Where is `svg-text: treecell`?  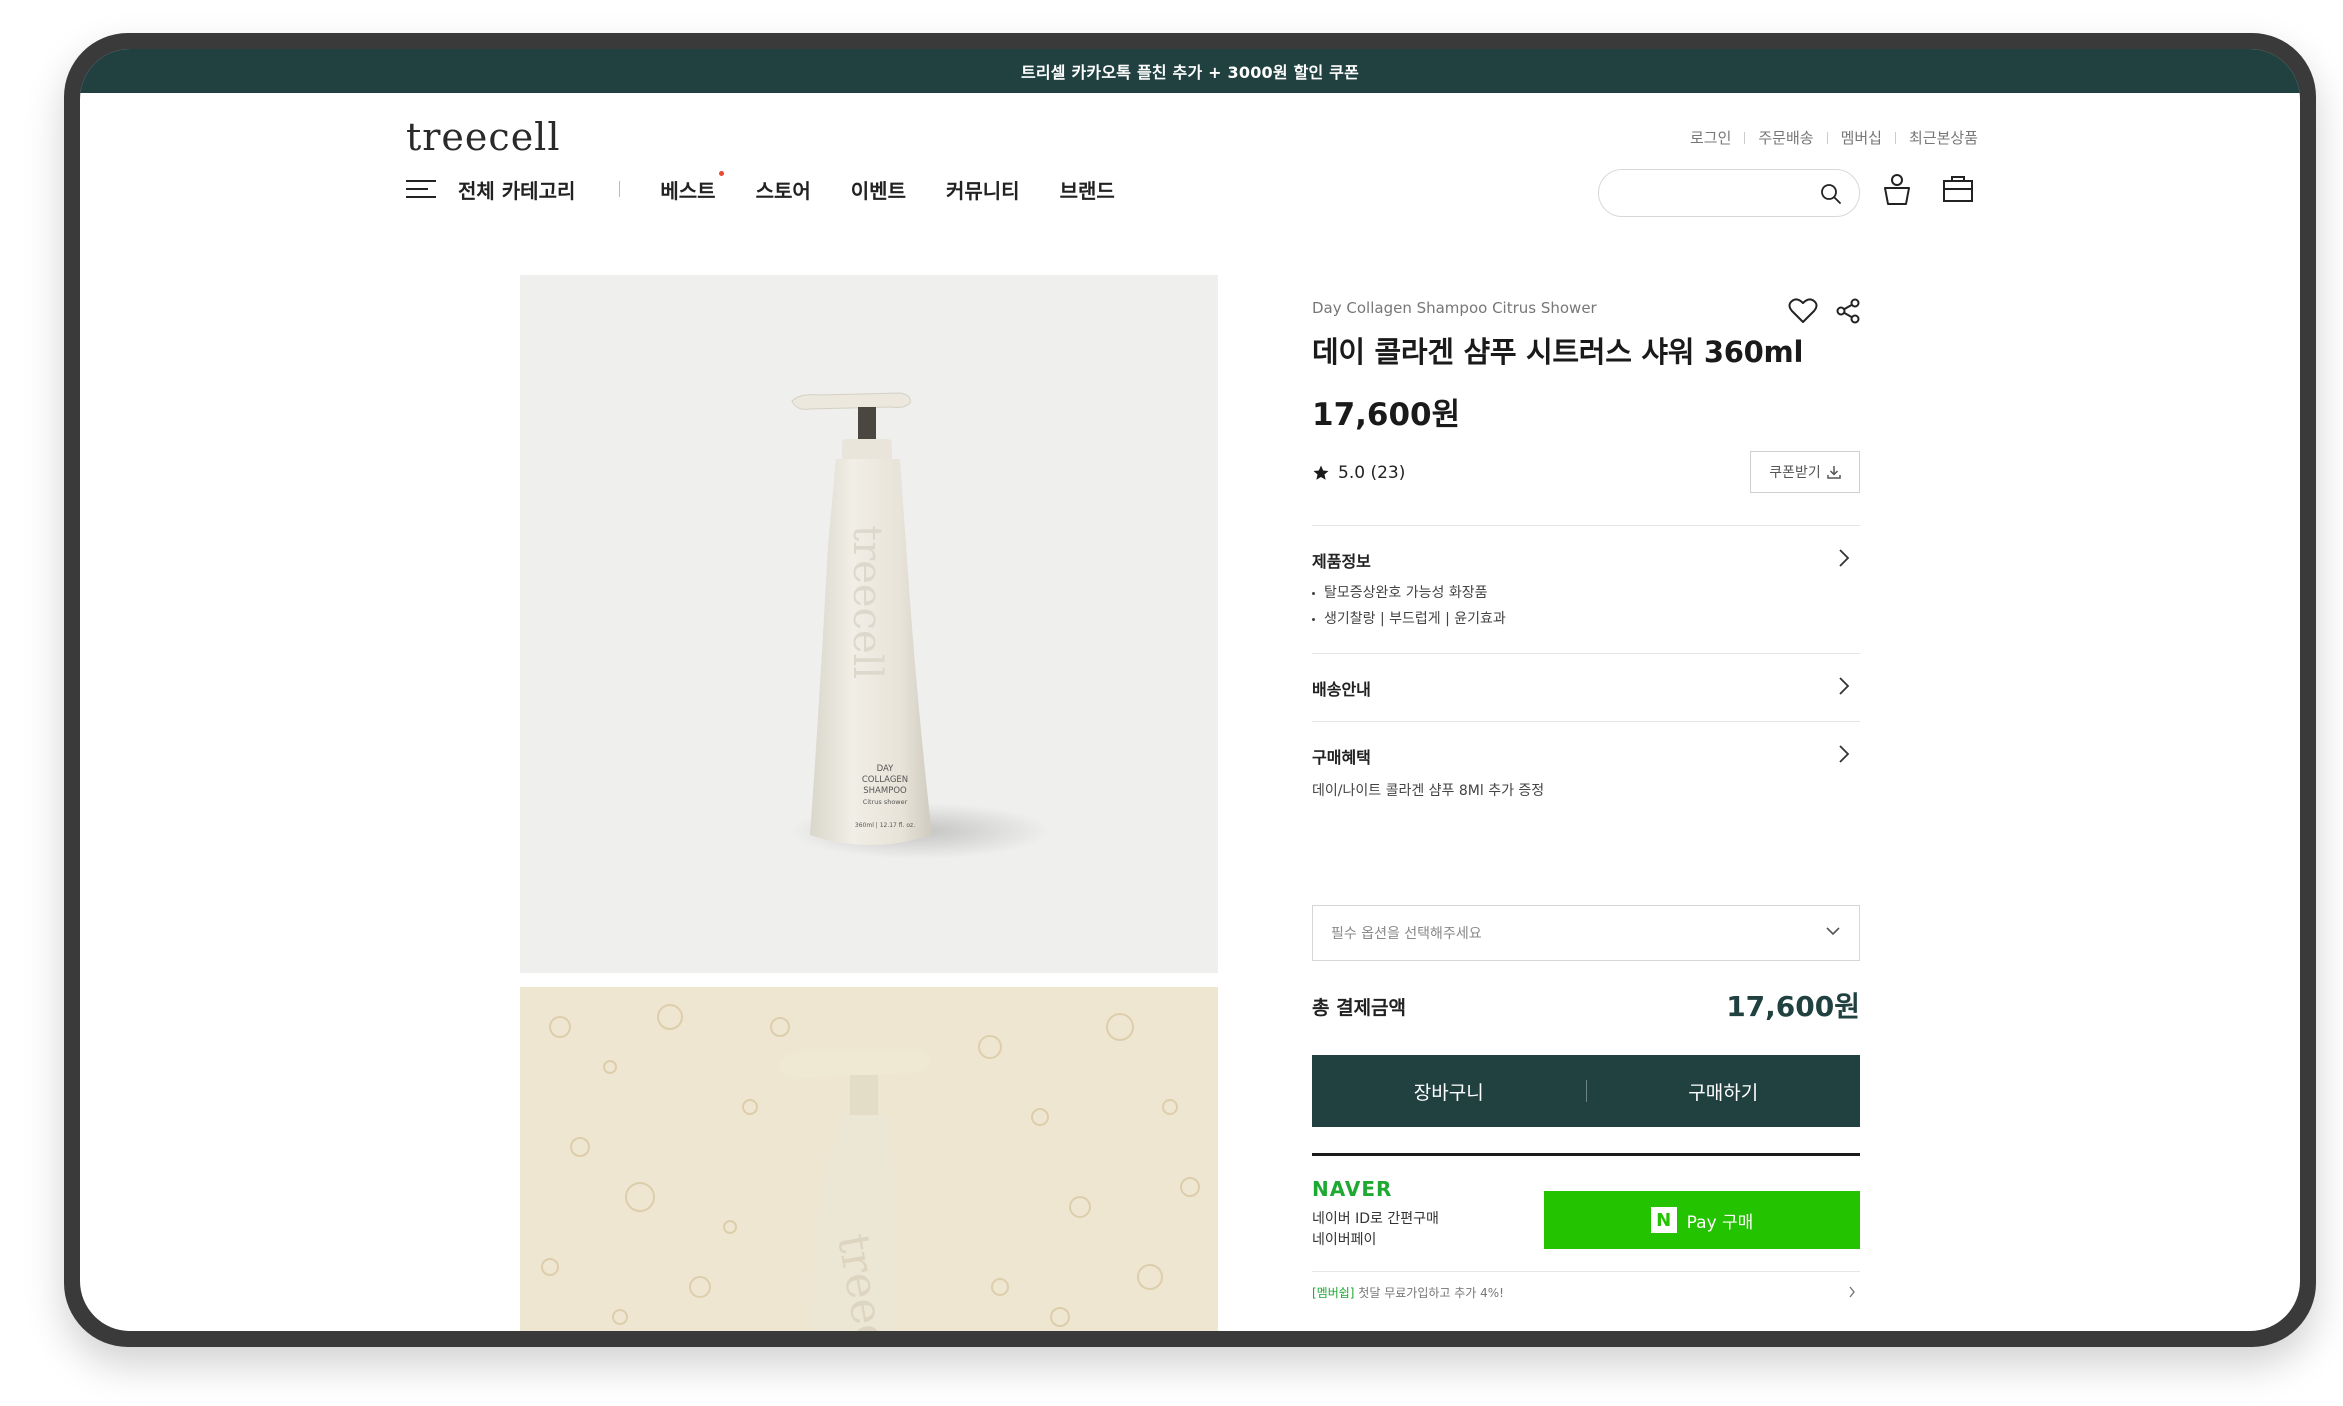
svg-text: treecell is located at coordinates (867, 602).